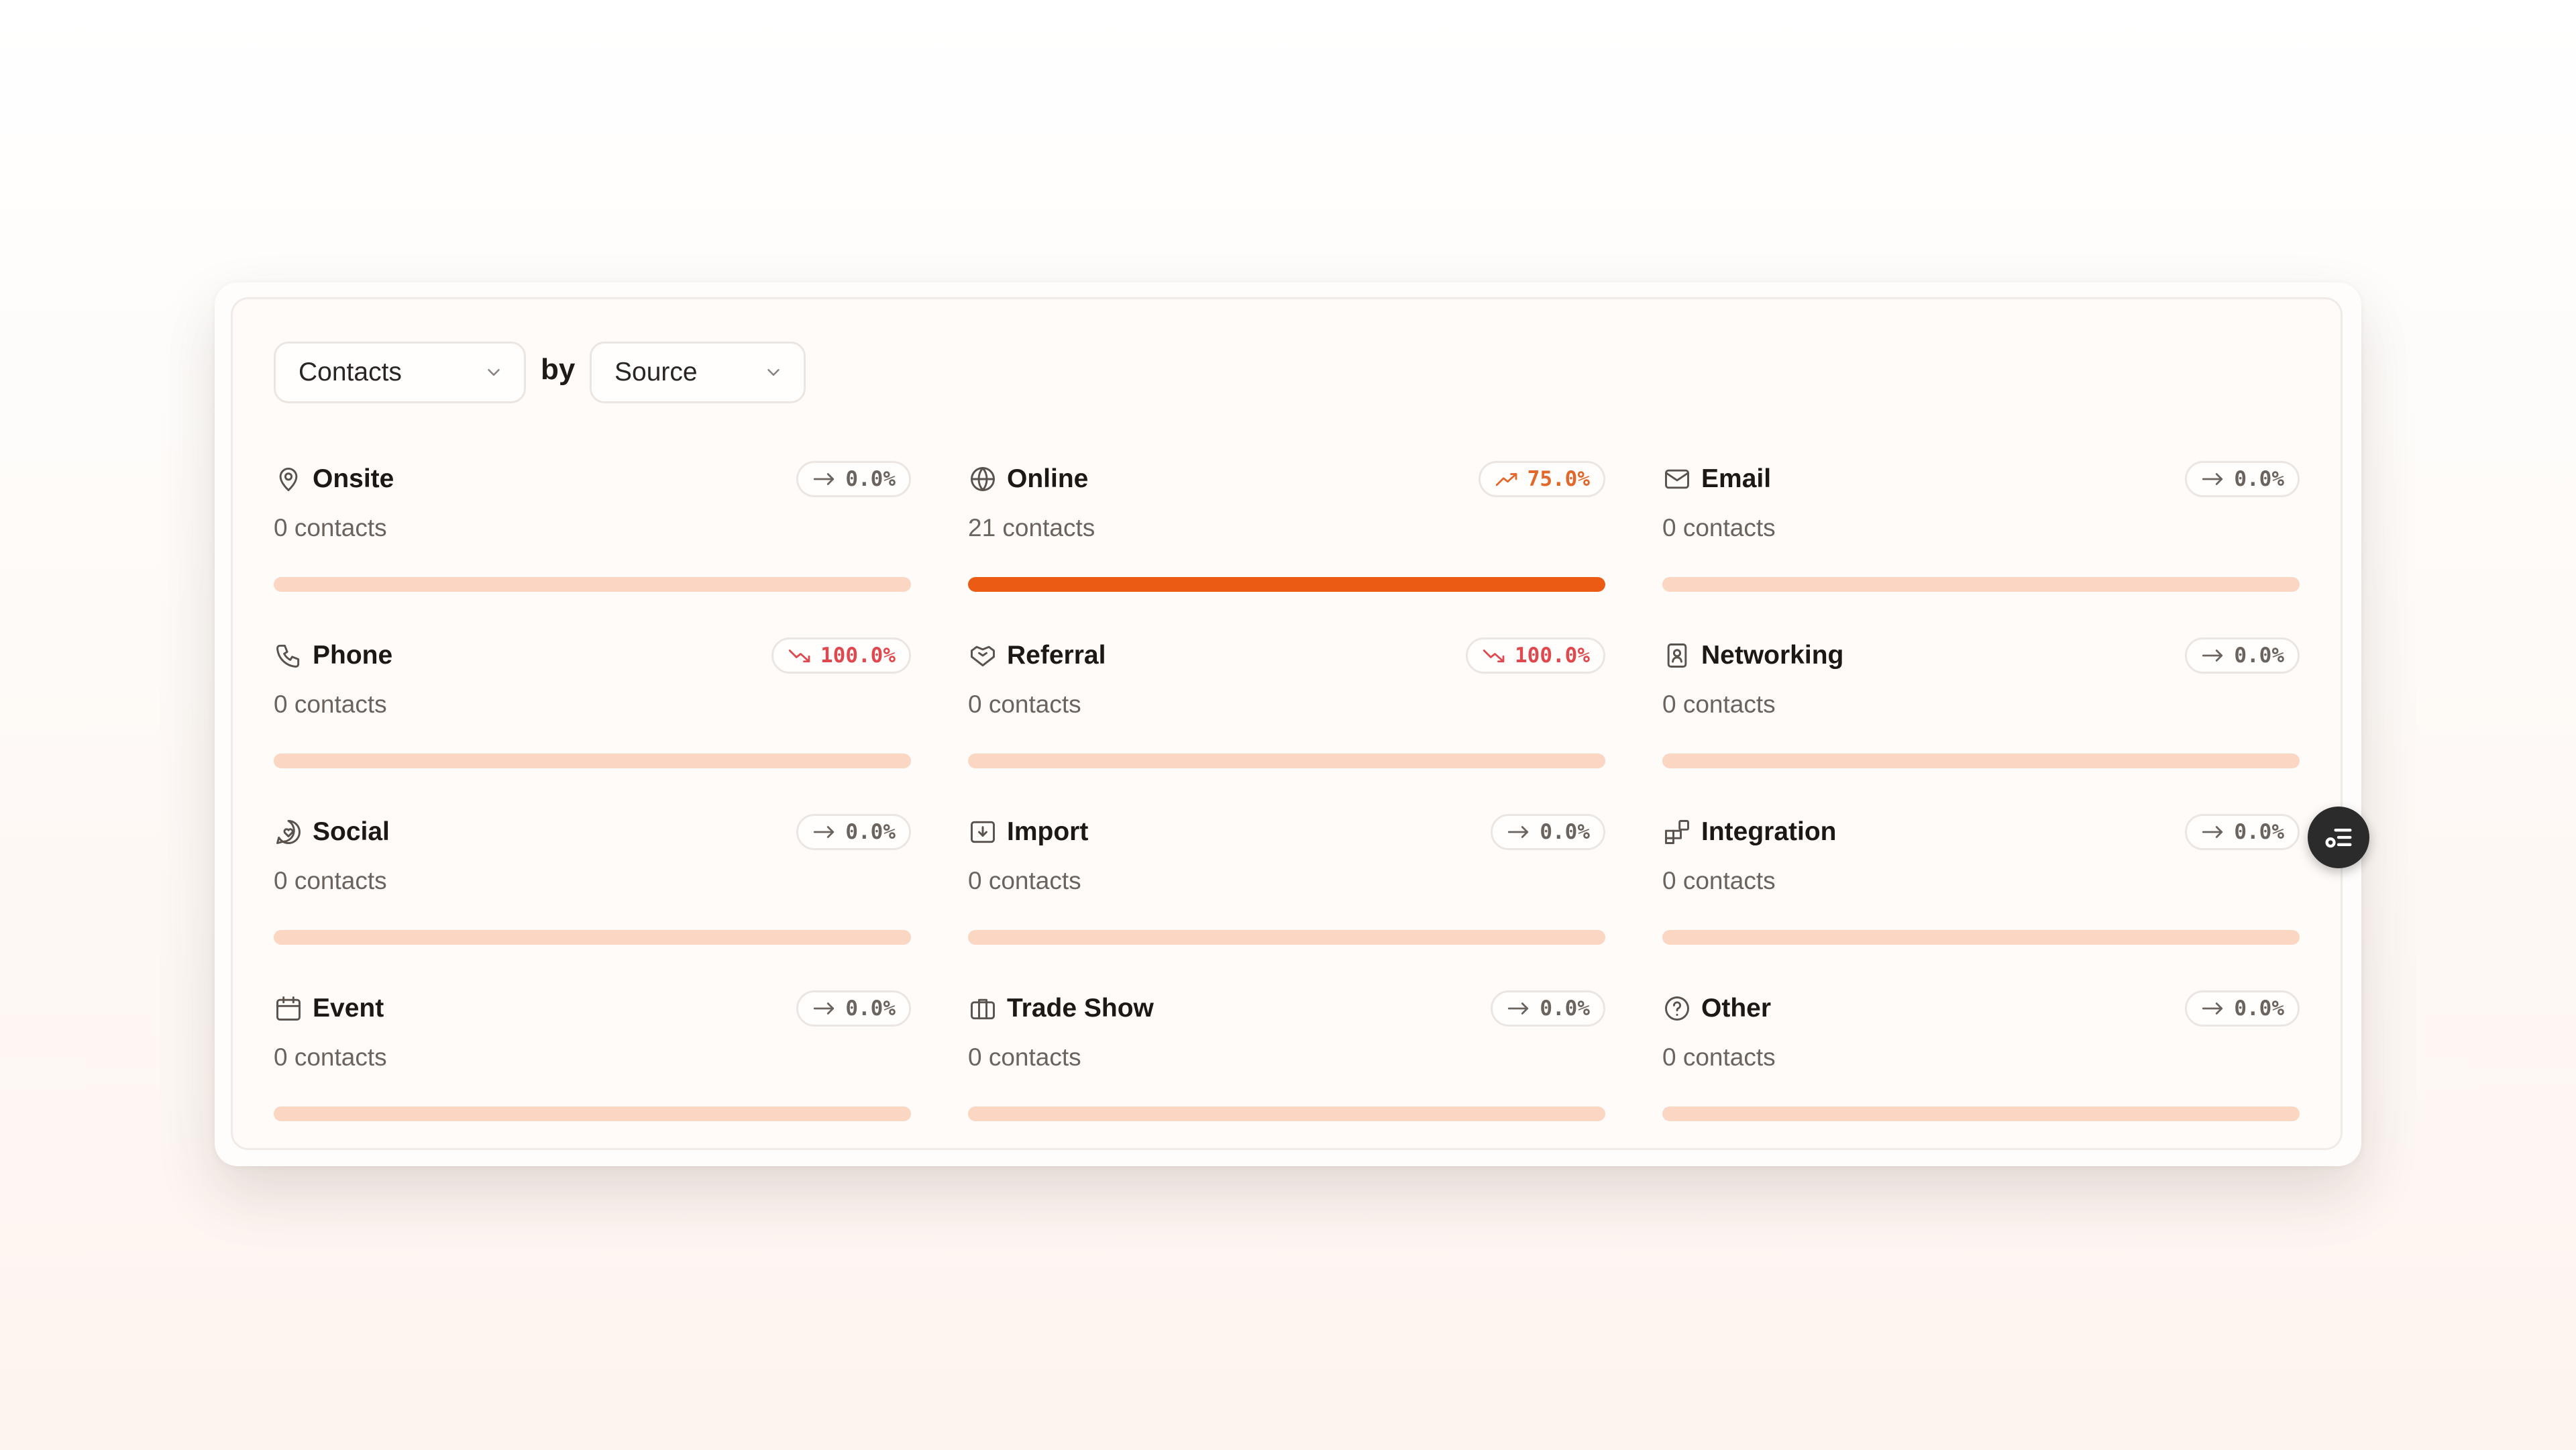  Describe the element at coordinates (1981, 1058) in the screenshot. I see `source-tile-other: Other 0.0% 0 contacts` at that location.